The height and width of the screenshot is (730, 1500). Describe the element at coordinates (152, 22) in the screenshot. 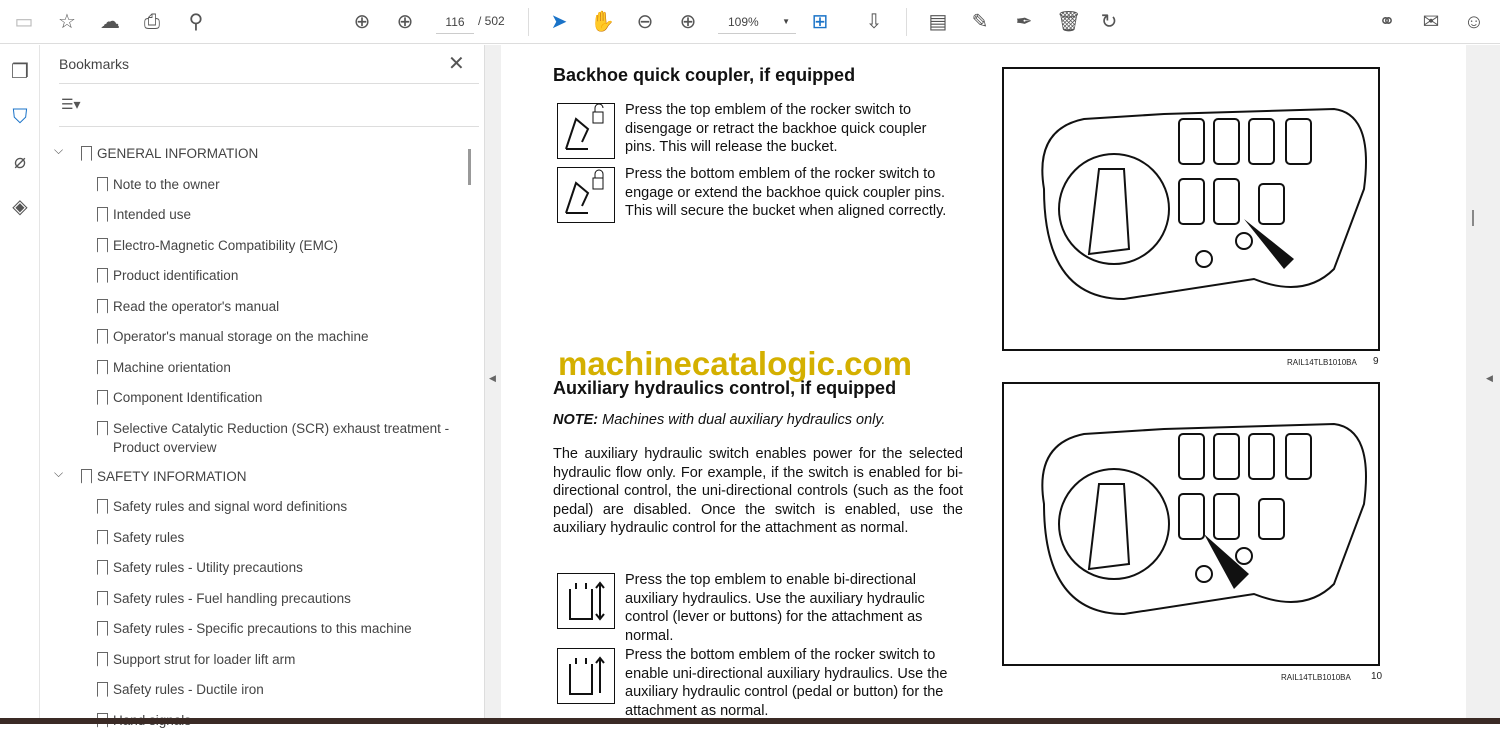

I see `print-icon: ⎙` at that location.